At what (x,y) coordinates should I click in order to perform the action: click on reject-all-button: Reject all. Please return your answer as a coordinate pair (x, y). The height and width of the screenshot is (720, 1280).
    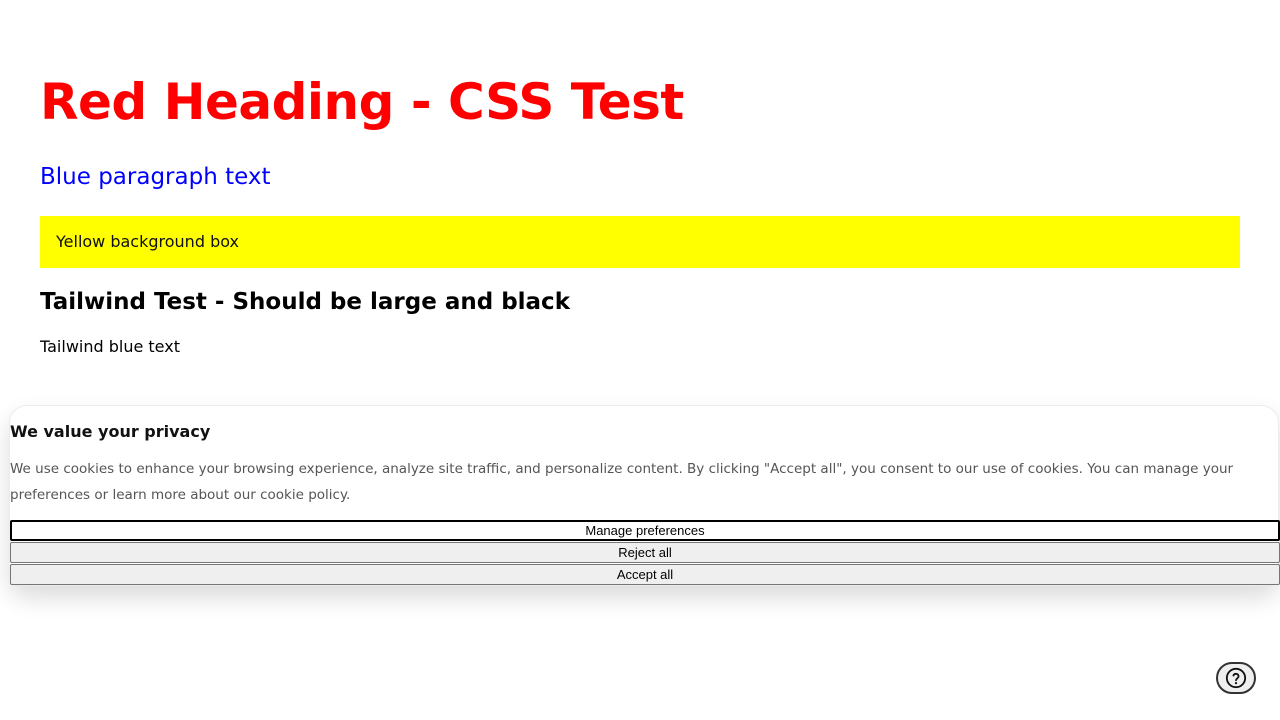
    Looking at the image, I should click on (645, 552).